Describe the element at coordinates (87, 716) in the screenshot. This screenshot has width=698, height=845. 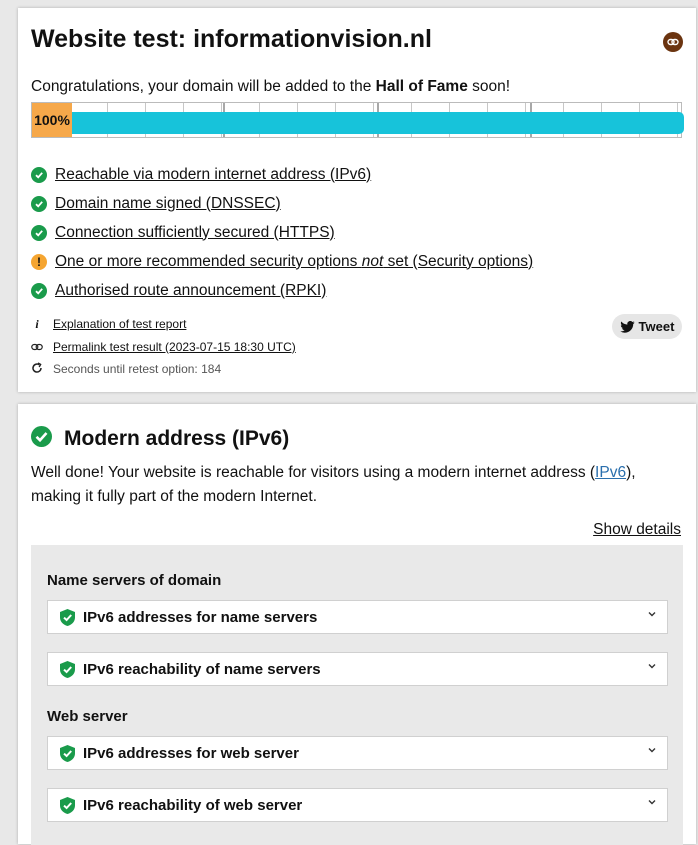
I see `group-label-web-server: Web server` at that location.